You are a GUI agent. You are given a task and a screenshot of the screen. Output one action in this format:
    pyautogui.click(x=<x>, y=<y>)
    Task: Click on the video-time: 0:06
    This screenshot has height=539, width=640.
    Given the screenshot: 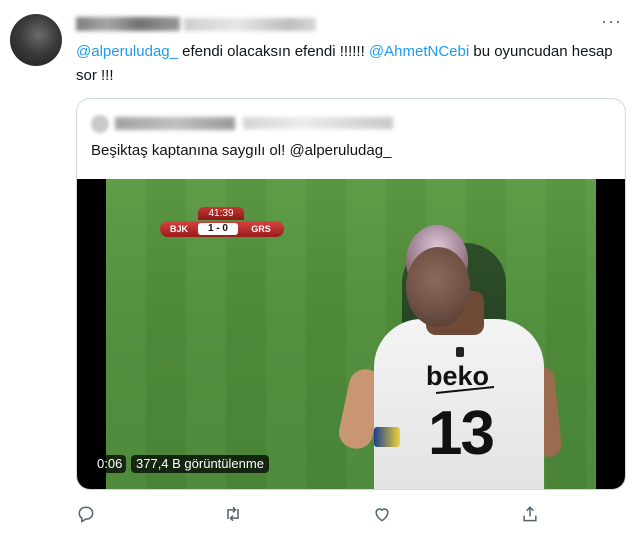 What is the action you would take?
    pyautogui.click(x=110, y=464)
    